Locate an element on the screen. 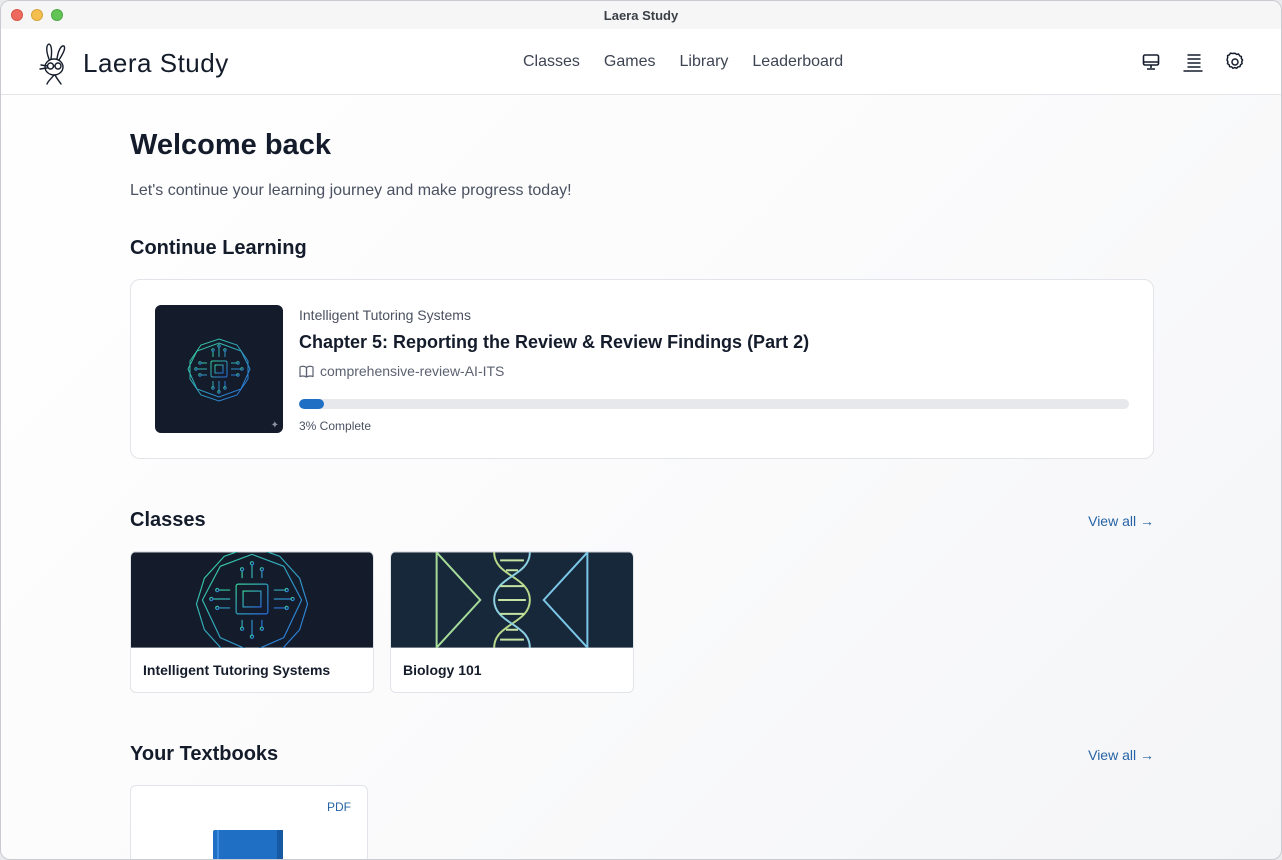 The height and width of the screenshot is (860, 1282). class-name: Intelligent Tutoring Systems is located at coordinates (237, 670).